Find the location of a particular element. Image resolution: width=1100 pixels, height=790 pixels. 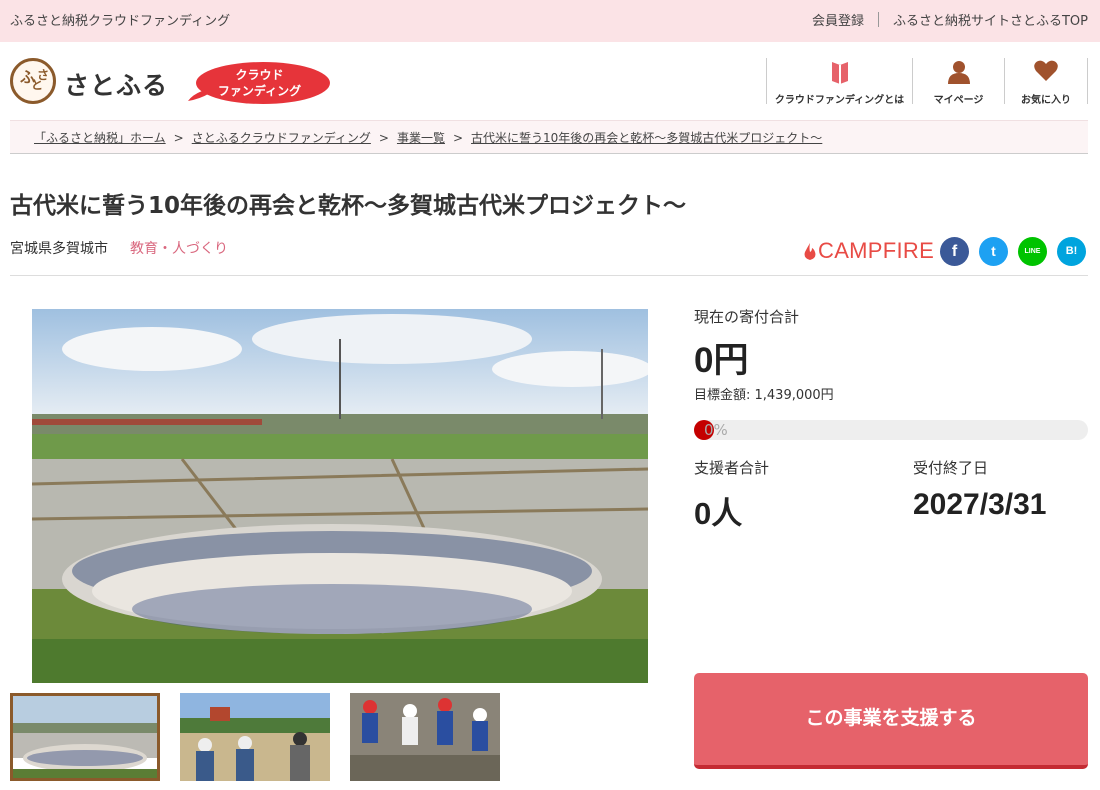

heart-icon is located at coordinates (1046, 73).